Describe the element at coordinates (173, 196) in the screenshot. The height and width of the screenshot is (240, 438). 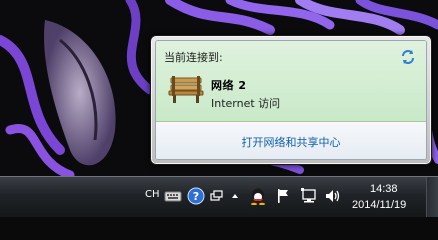
I see `keyboard-icon` at that location.